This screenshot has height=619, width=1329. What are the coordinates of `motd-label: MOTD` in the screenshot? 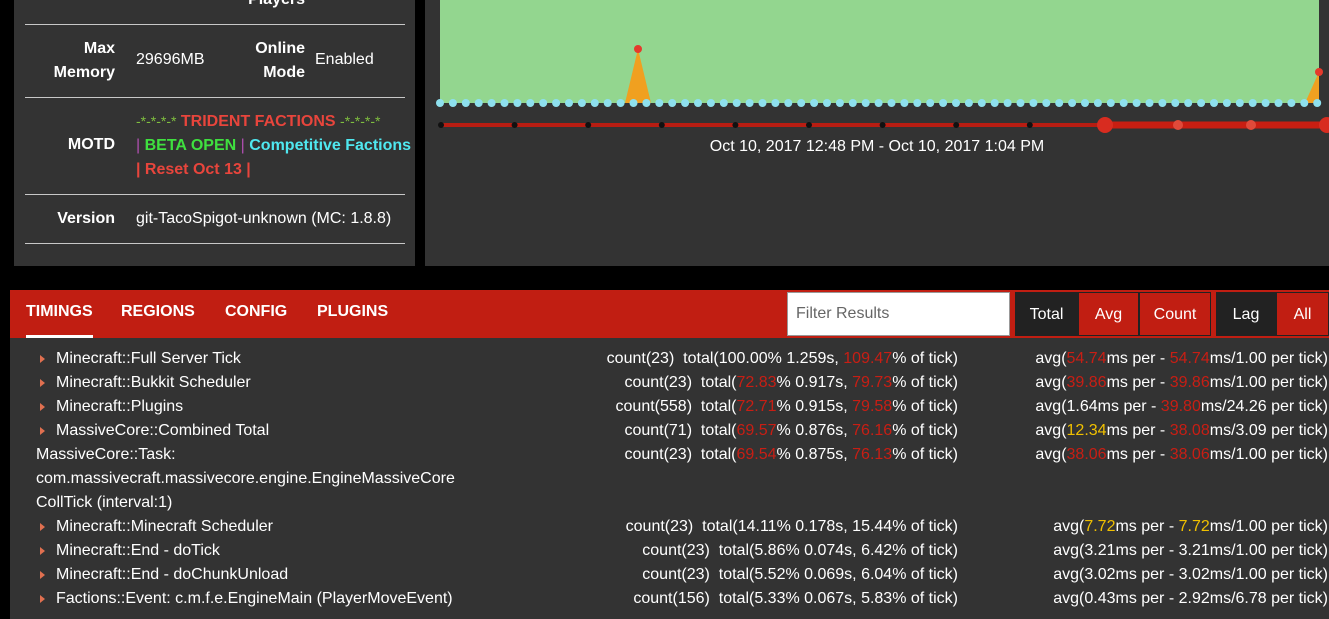 It's located at (91, 144).